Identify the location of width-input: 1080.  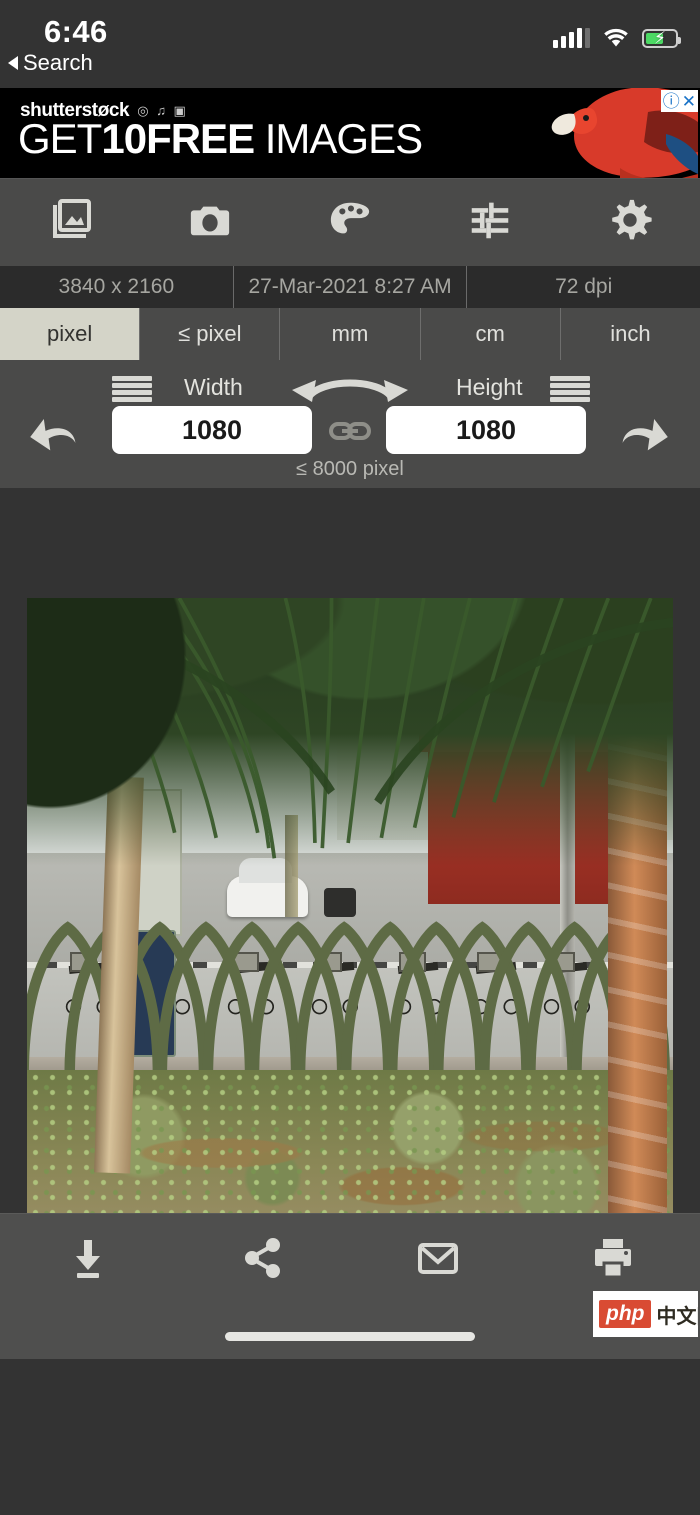
(212, 430).